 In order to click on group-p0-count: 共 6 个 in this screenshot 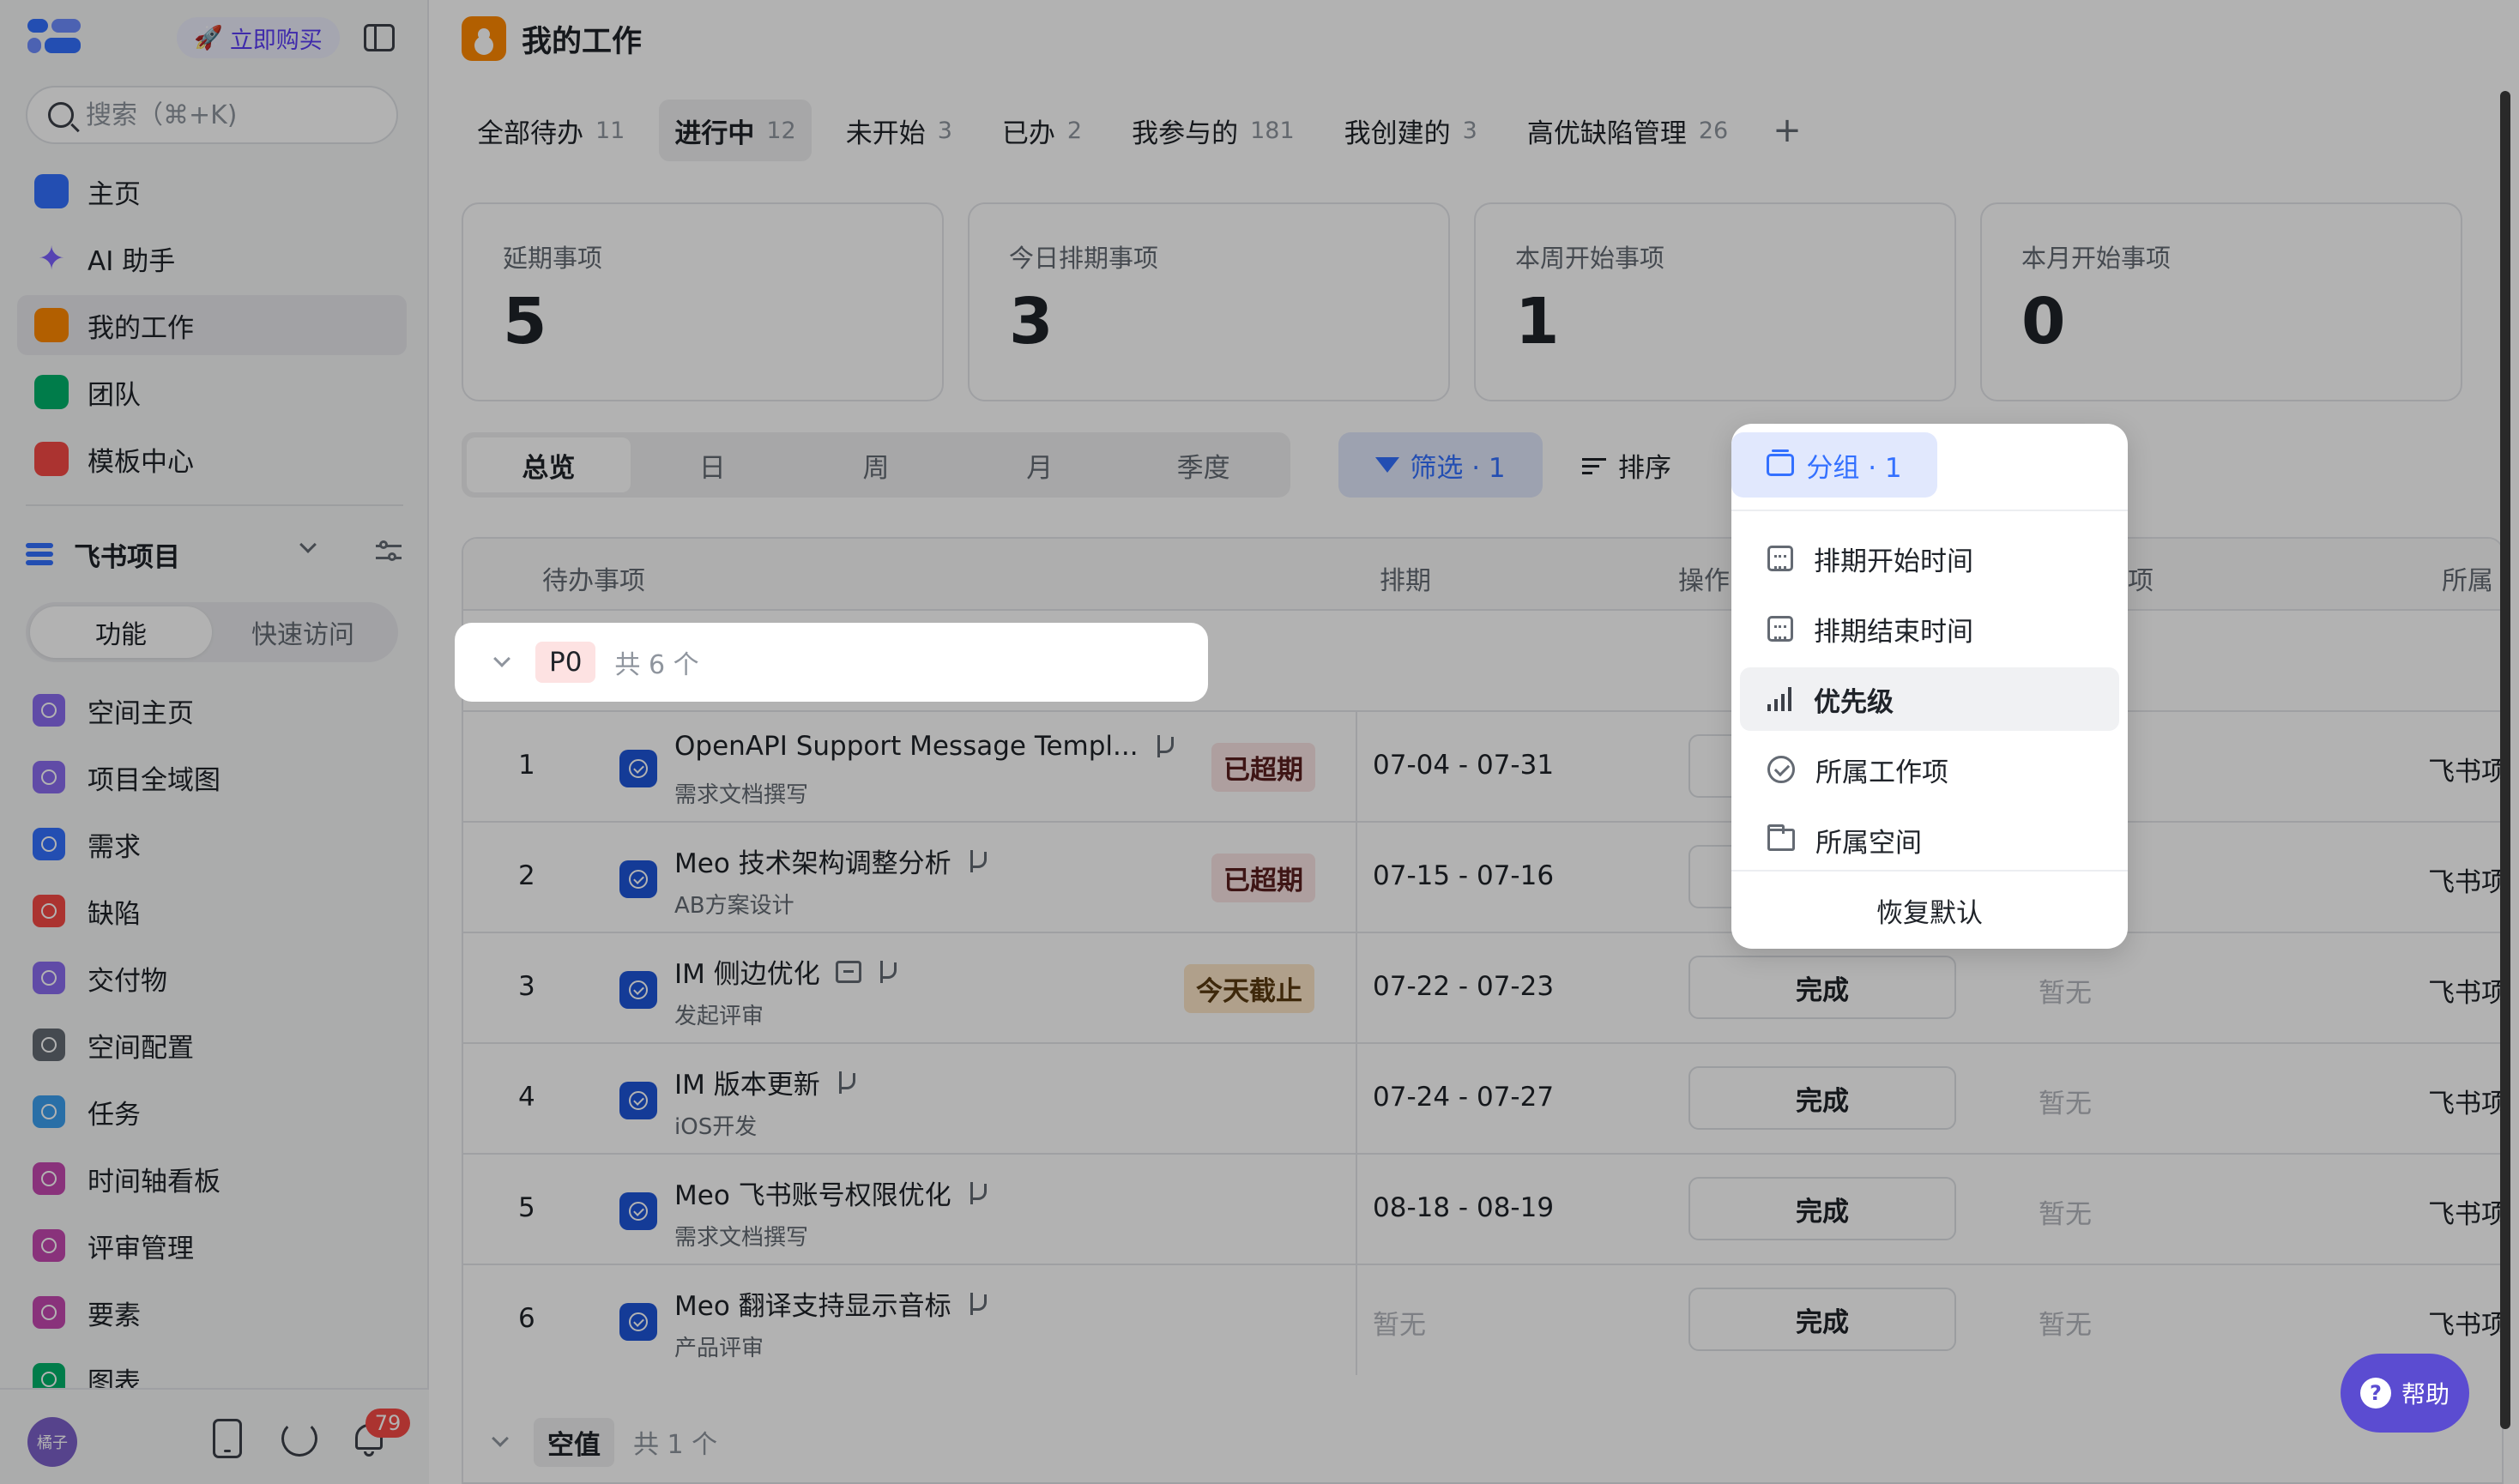, I will do `click(656, 665)`.